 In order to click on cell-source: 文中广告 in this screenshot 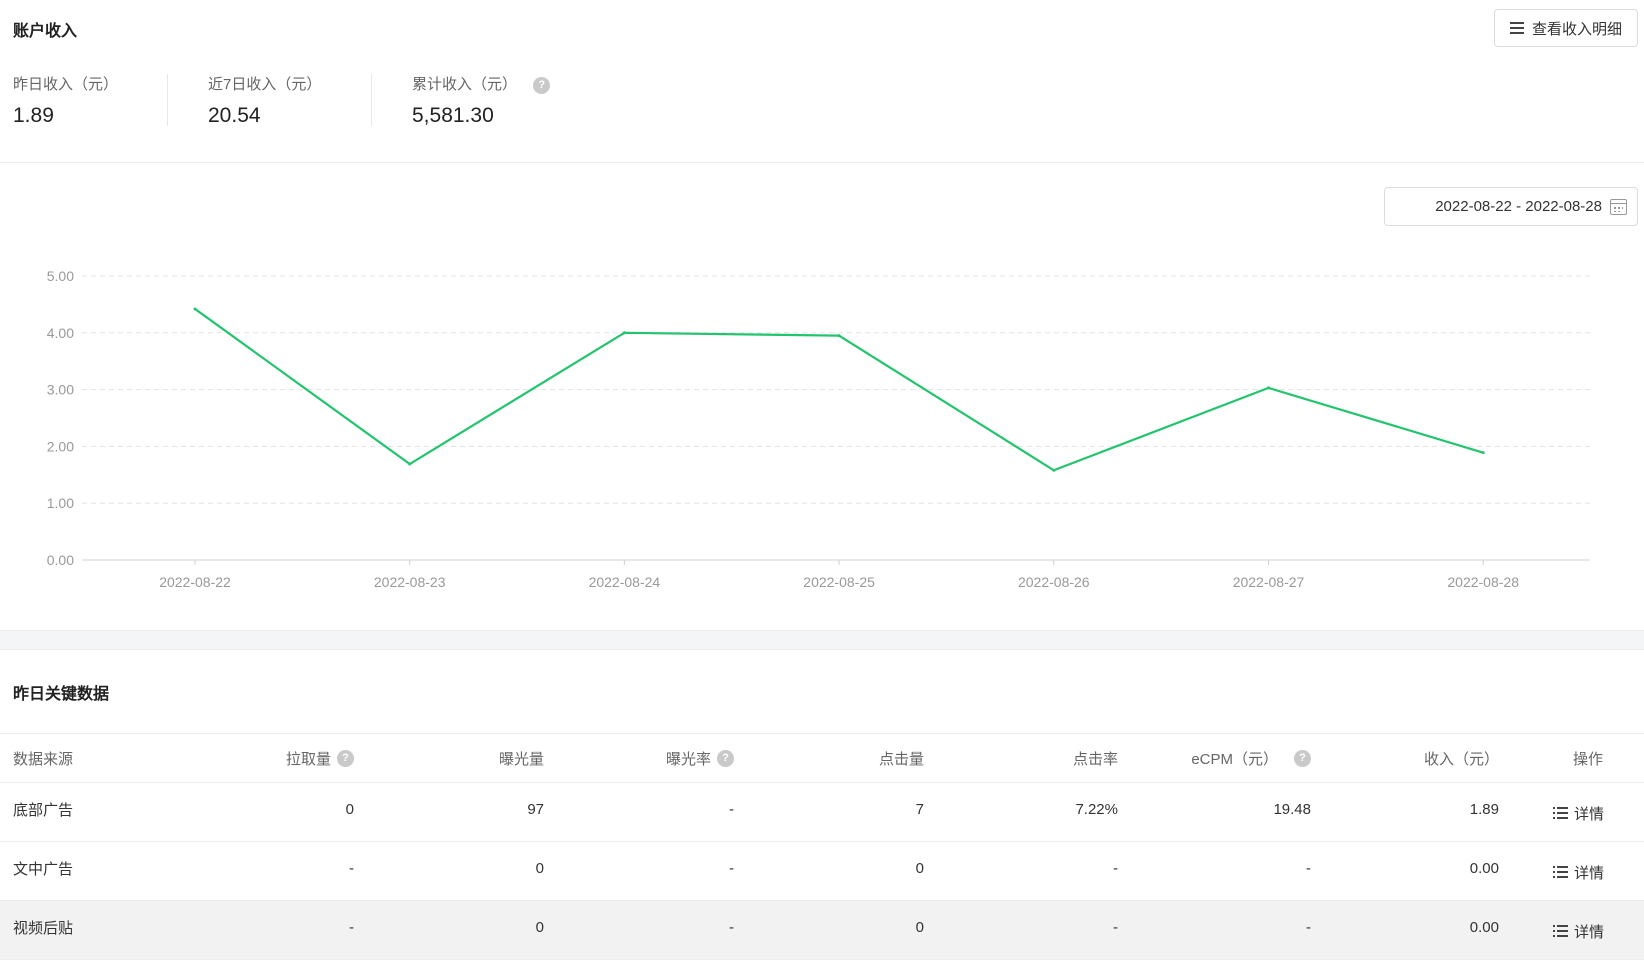, I will do `click(43, 869)`.